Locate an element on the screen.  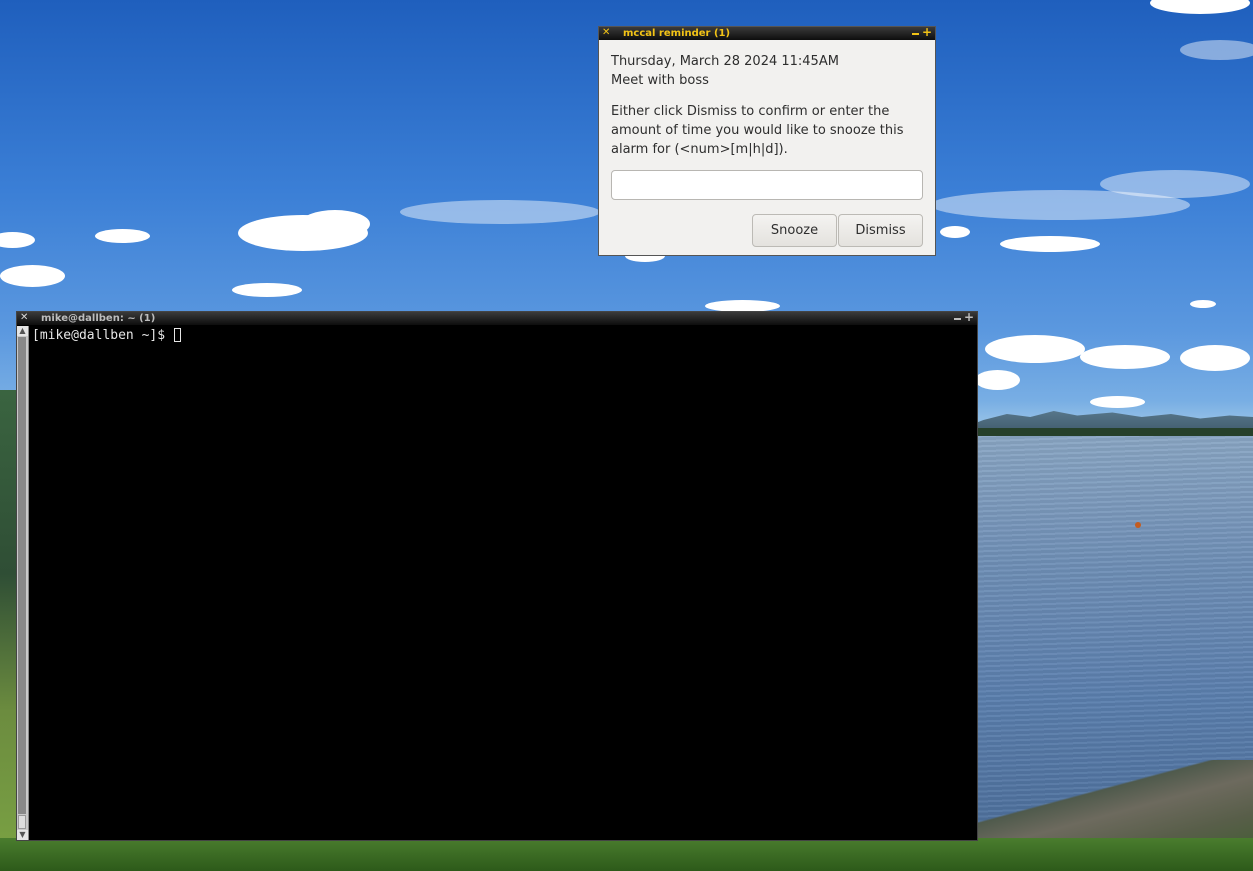
reminder-titlebar: ✕ mccal reminder (1) + is located at coordinates (767, 33).